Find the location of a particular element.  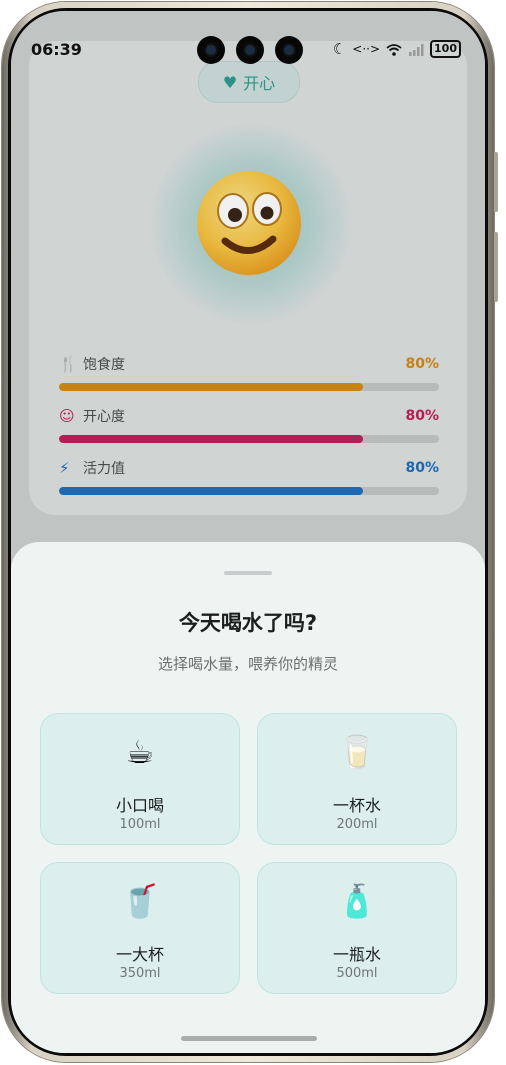

cup-with-straw-icon: 🥤 is located at coordinates (140, 901).